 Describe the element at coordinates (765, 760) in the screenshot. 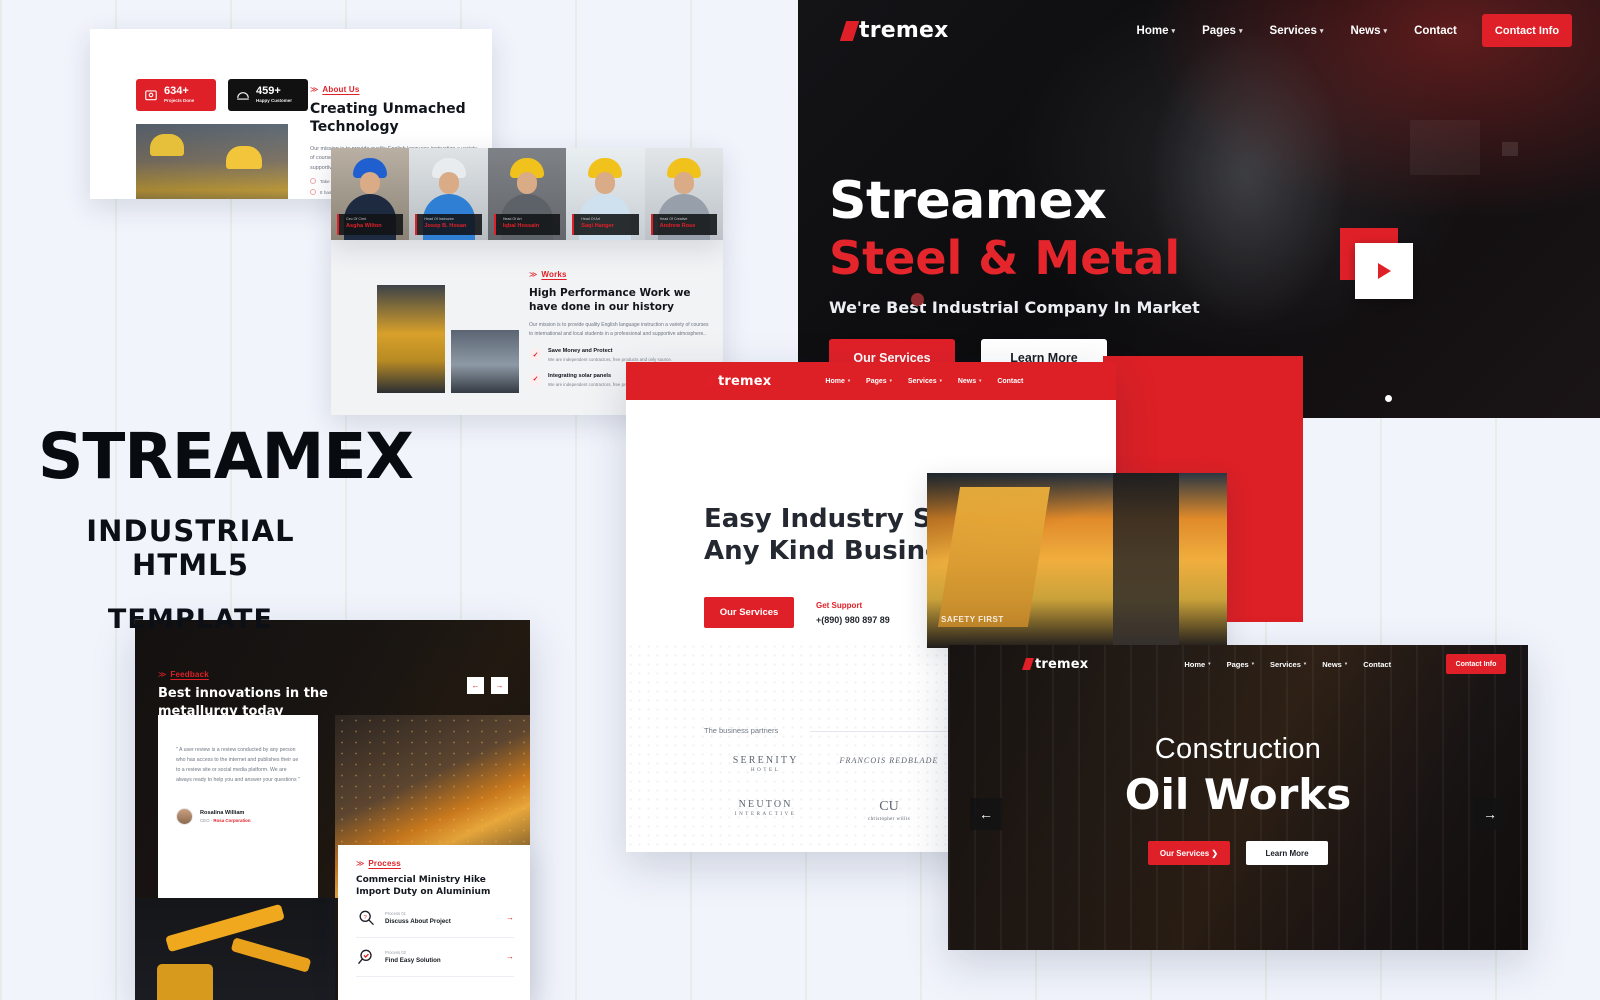

I see `partner-name: SERENITY` at that location.